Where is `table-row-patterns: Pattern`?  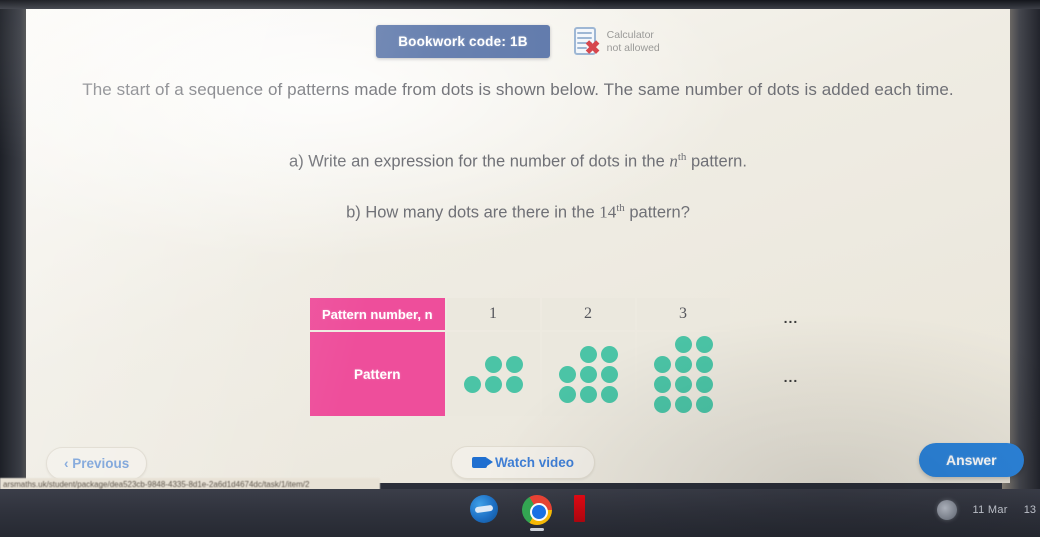
table-row-patterns: Pattern is located at coordinates (520, 374).